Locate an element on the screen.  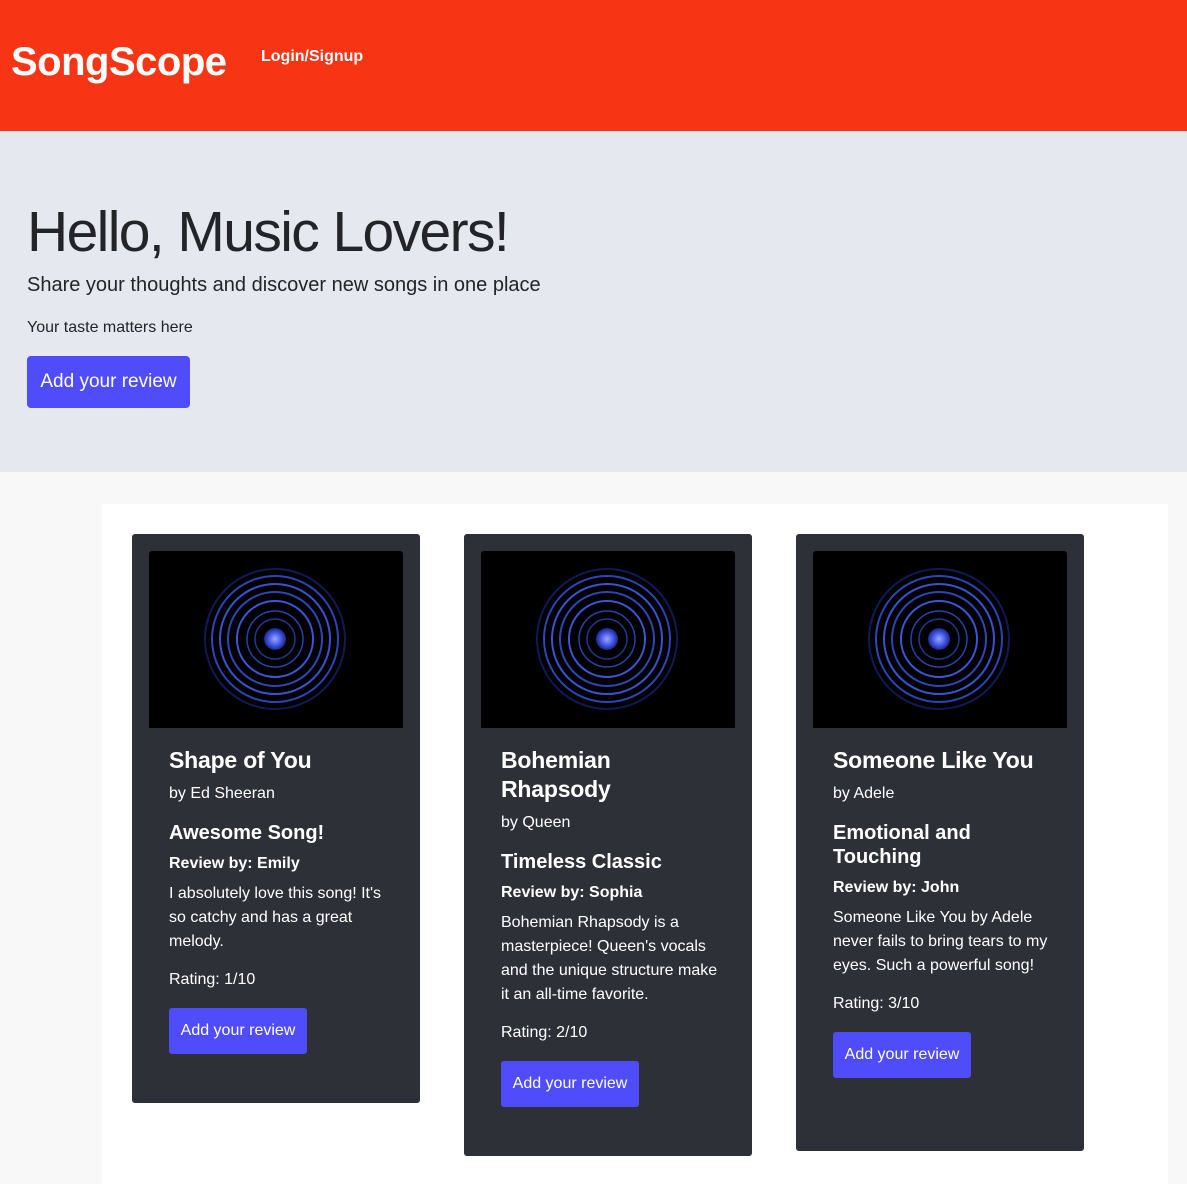
reviewer-name: Review by: Sophia is located at coordinates (572, 892).